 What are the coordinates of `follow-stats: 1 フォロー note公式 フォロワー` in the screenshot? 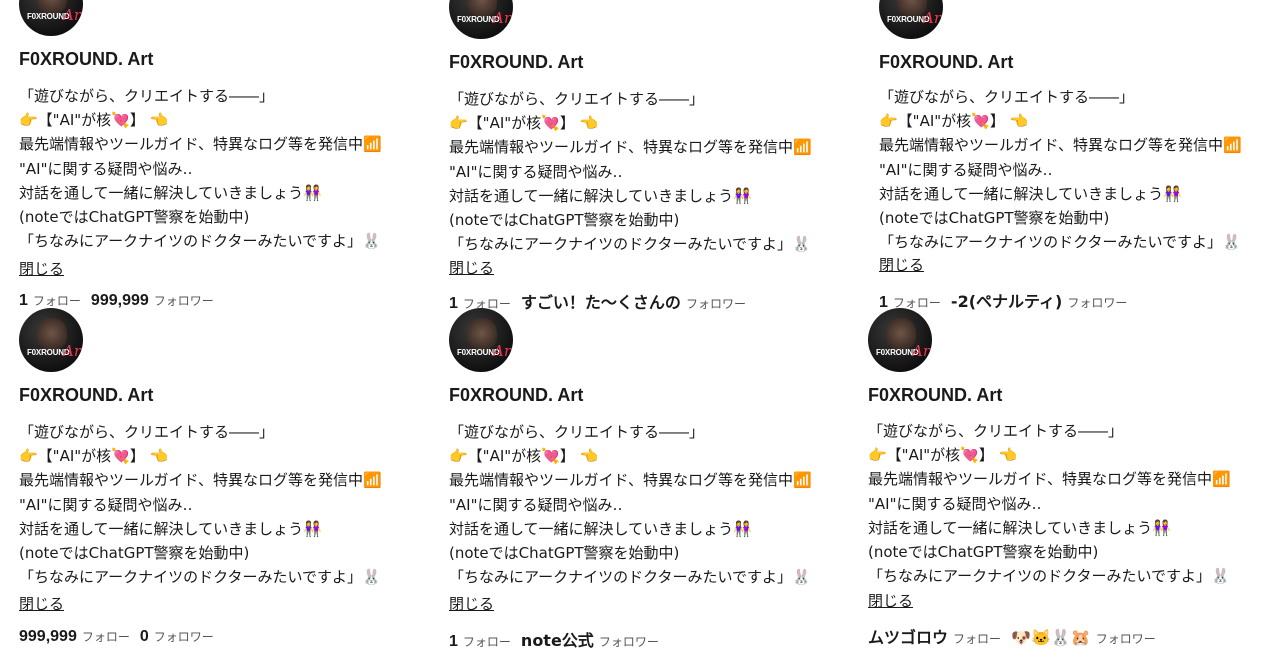 It's located at (559, 639).